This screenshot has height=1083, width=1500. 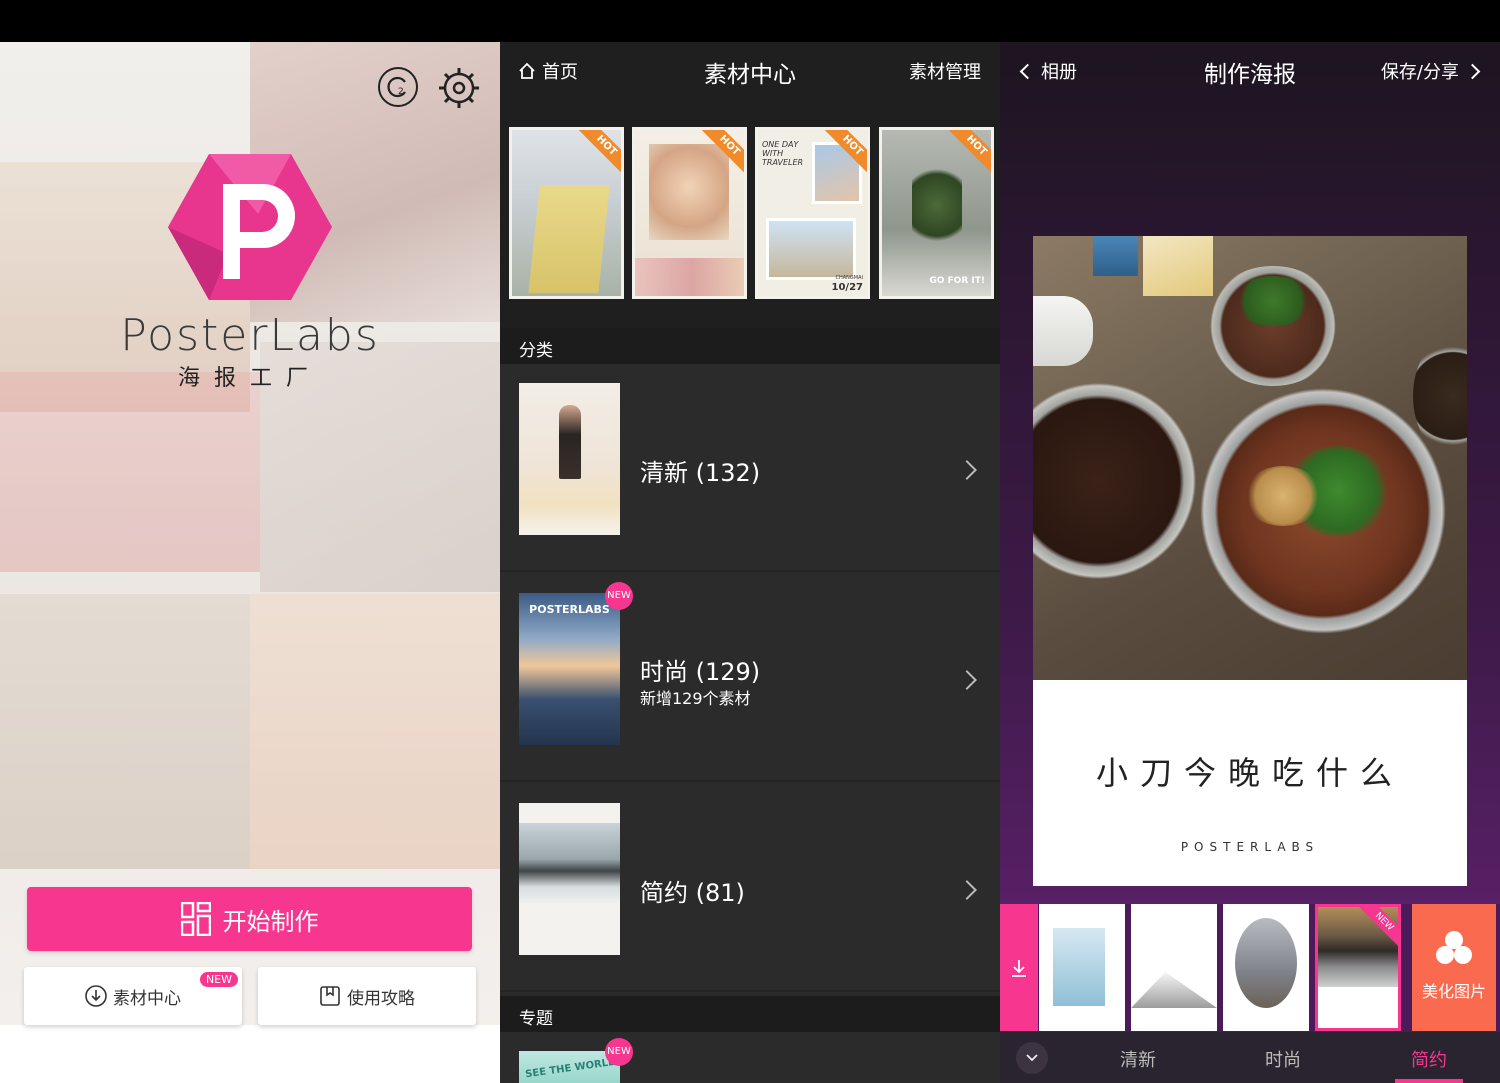 What do you see at coordinates (1250, 771) in the screenshot?
I see `poster-caption: 小刀今晚吃什么` at bounding box center [1250, 771].